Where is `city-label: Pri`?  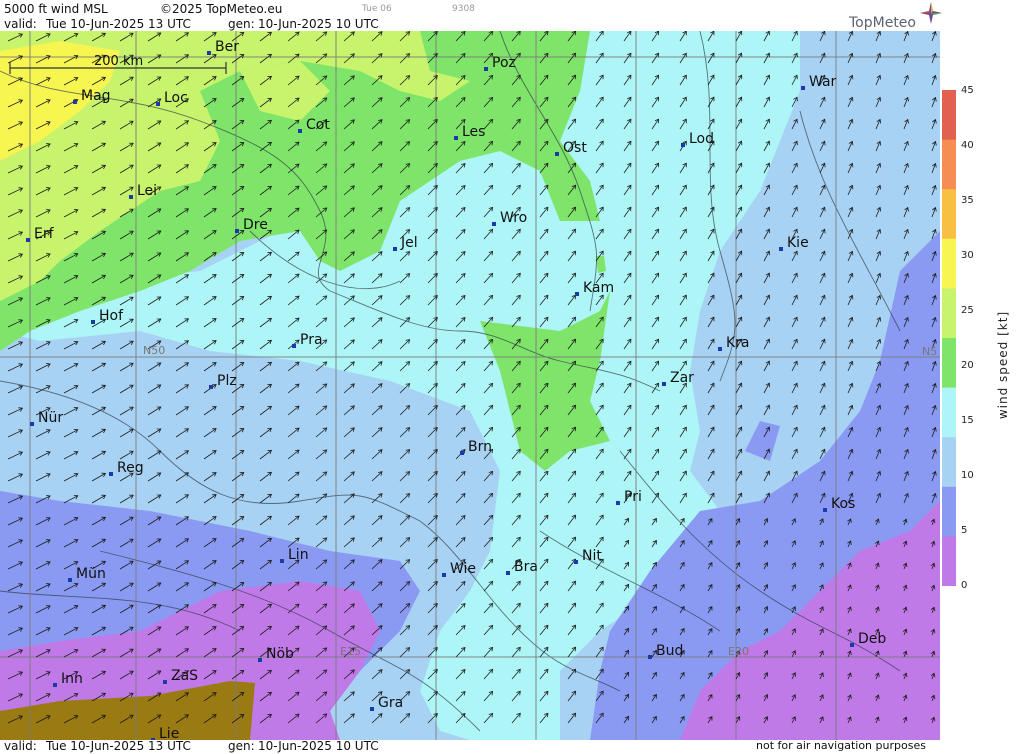 city-label: Pri is located at coordinates (633, 497).